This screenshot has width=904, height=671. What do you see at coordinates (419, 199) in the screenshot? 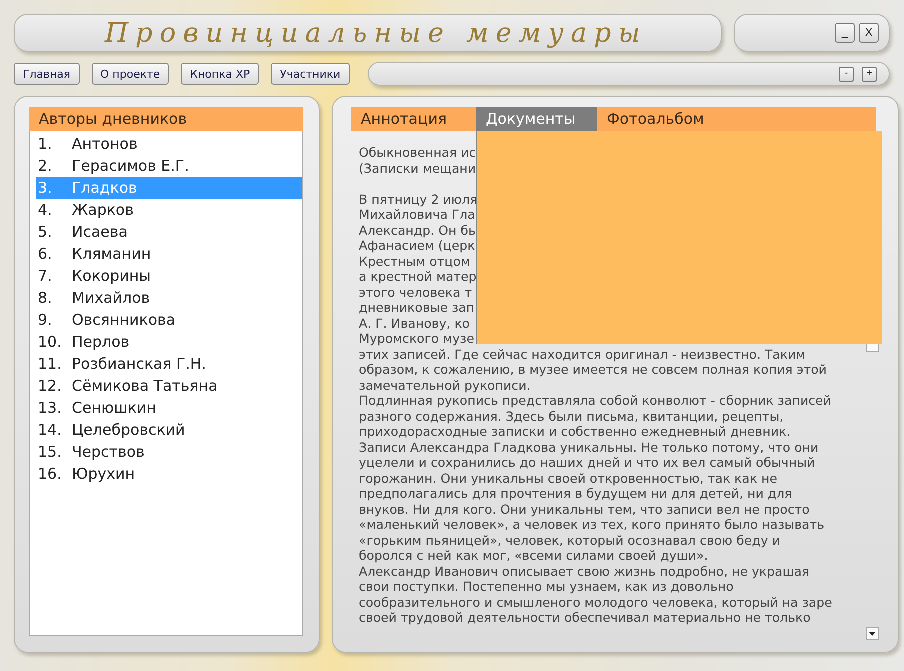
I see `text-line: В пятницу 2 июля` at bounding box center [419, 199].